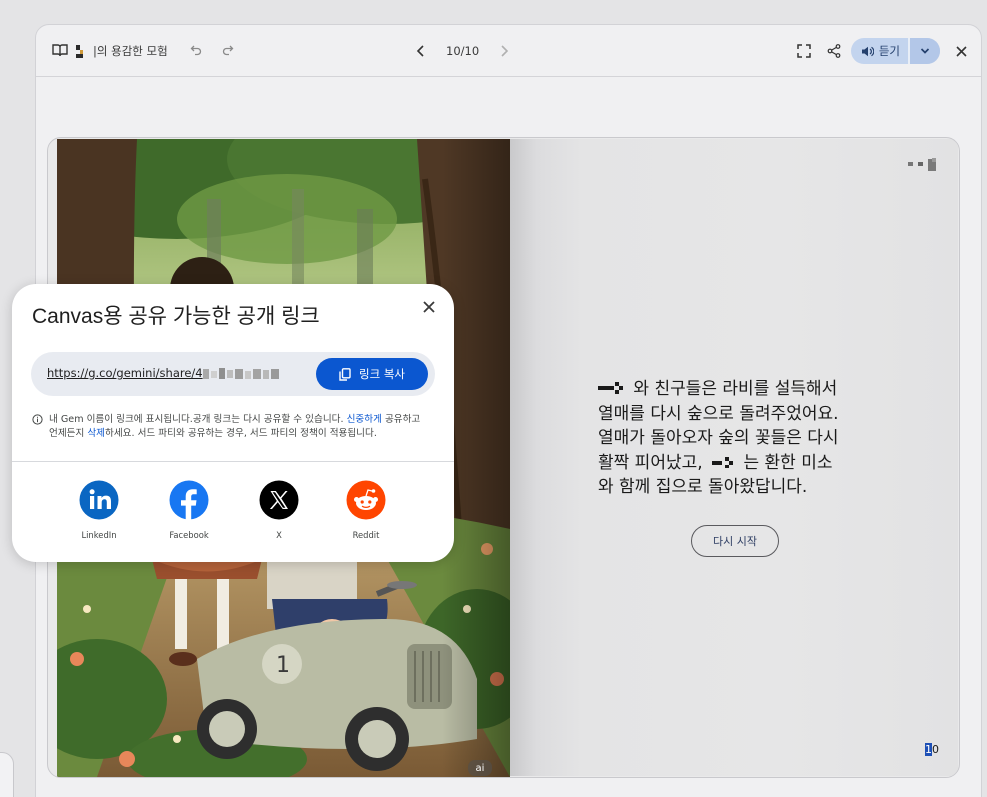 The image size is (987, 797). Describe the element at coordinates (99, 535) in the screenshot. I see `linkedin-label: LinkedIn` at that location.